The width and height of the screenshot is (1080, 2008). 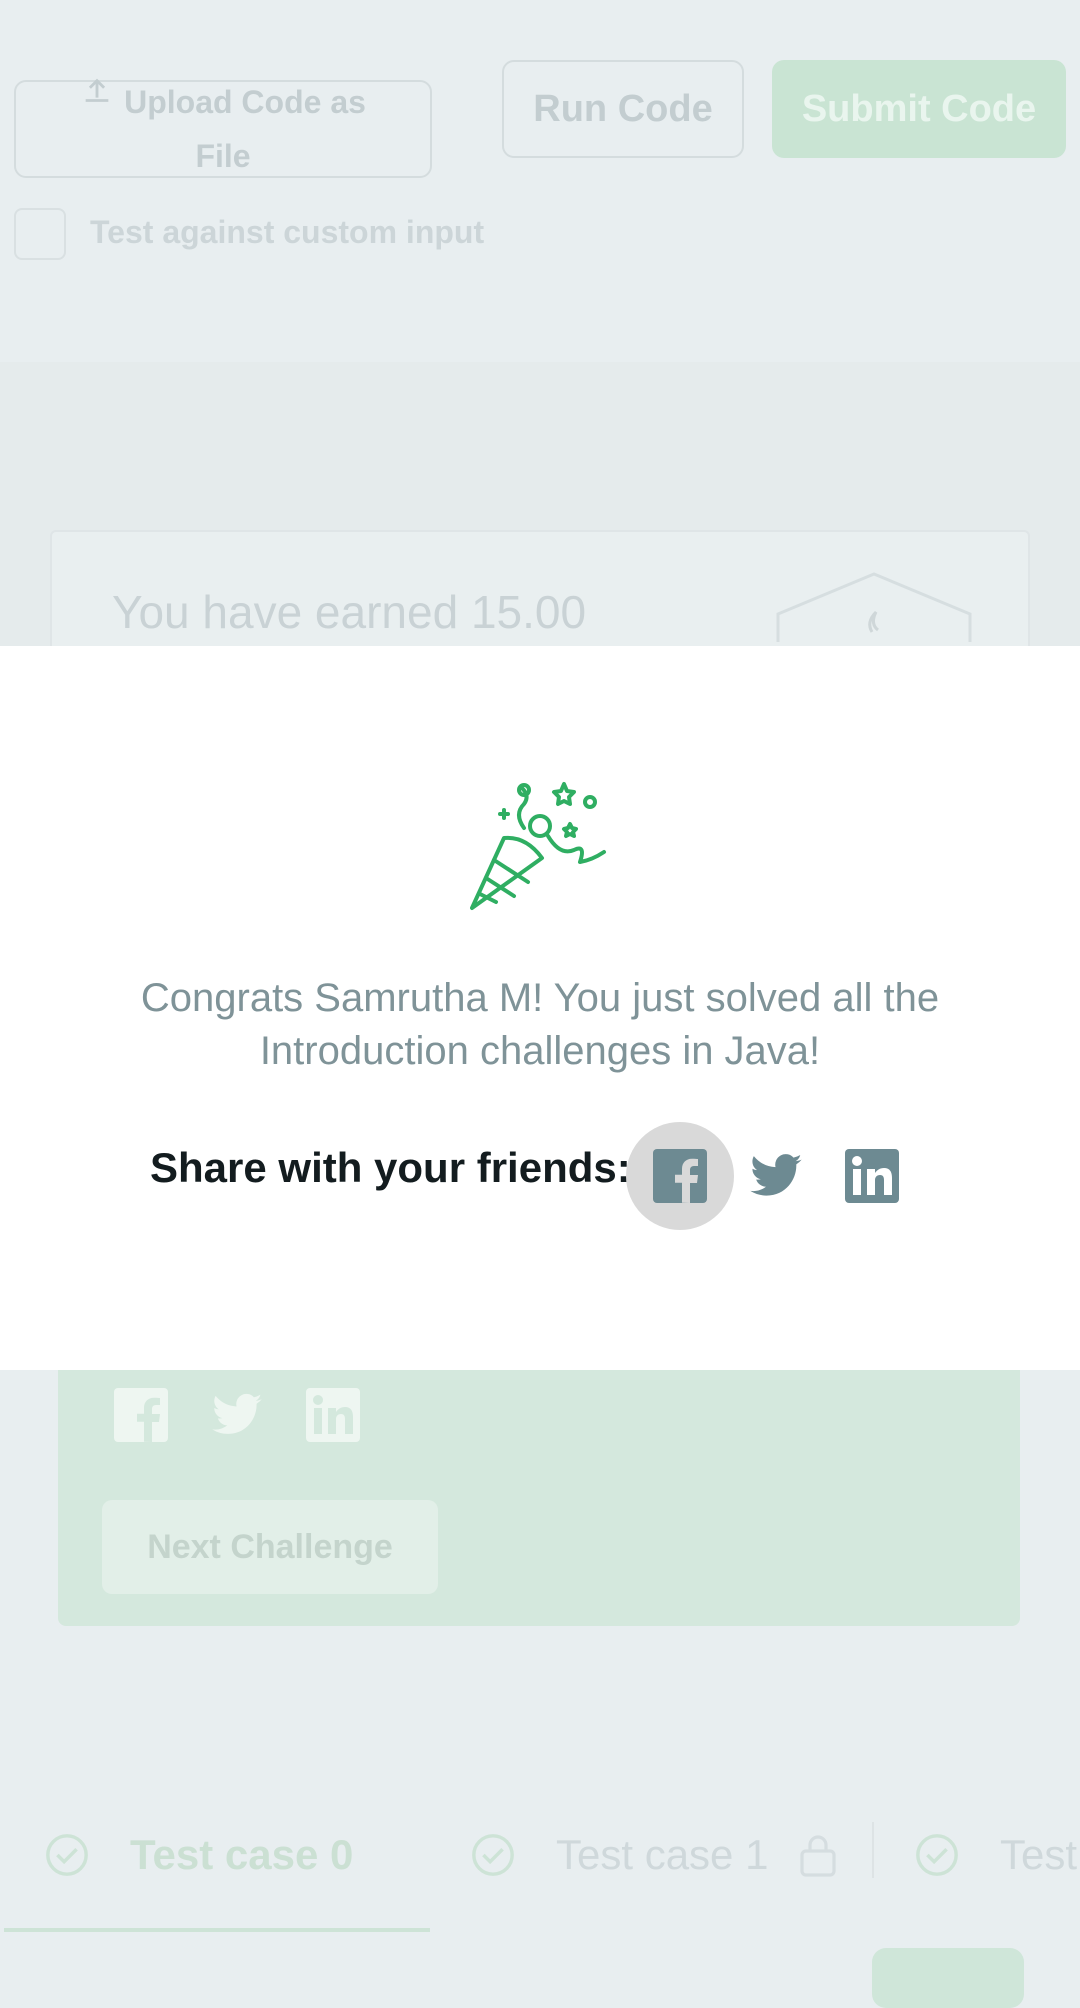 What do you see at coordinates (818, 1856) in the screenshot?
I see `lock-icon` at bounding box center [818, 1856].